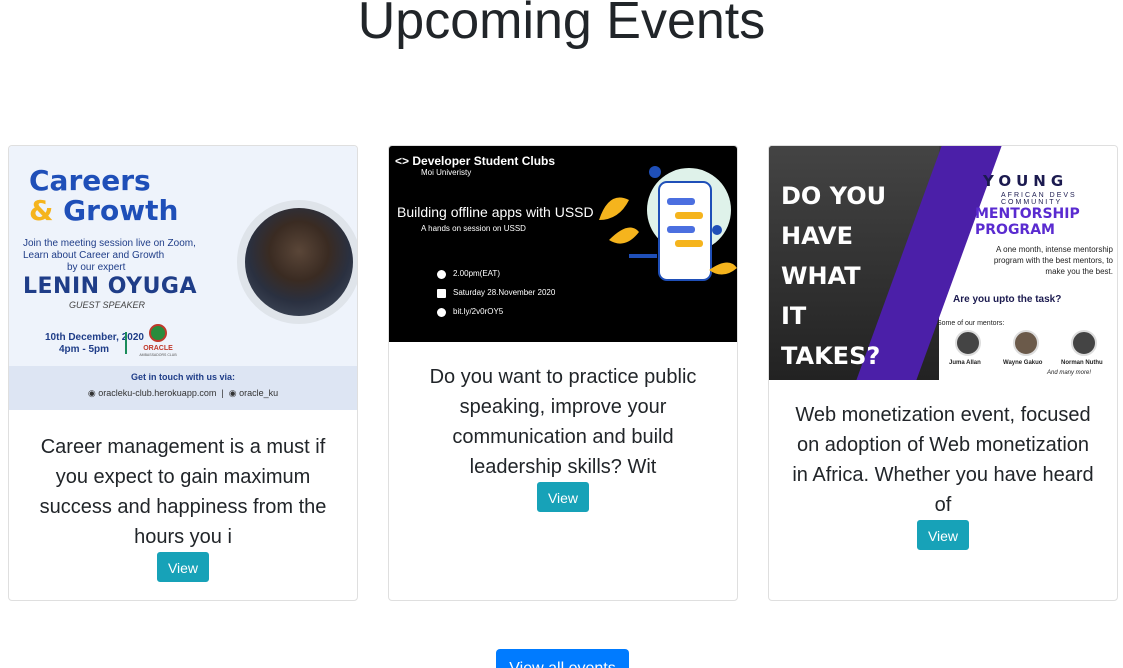 Image resolution: width=1123 pixels, height=668 pixels. Describe the element at coordinates (121, 210) in the screenshot. I see `poster-title-line2: Growth` at that location.